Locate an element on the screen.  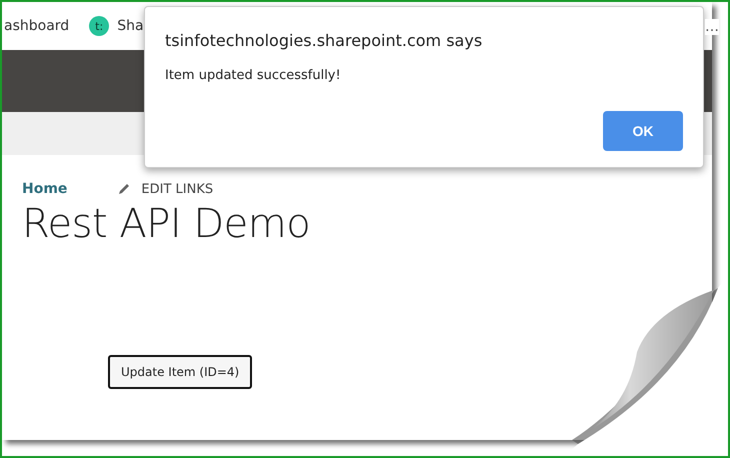
page-title: Rest API Demo is located at coordinates (167, 224).